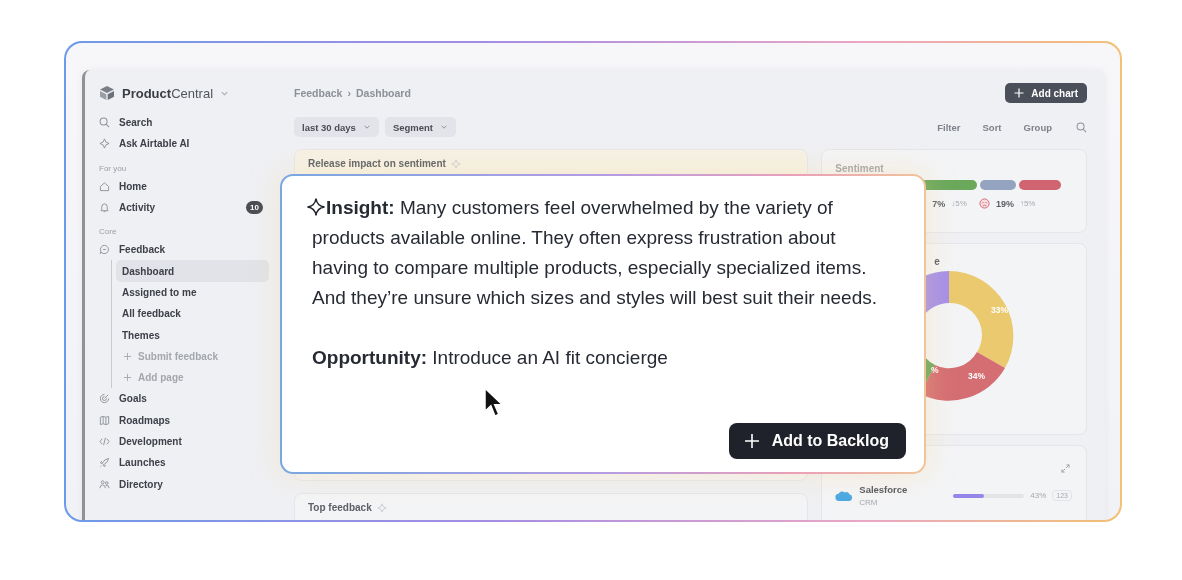 This screenshot has height=580, width=1182. What do you see at coordinates (184, 463) in the screenshot?
I see `nav-item: Launches` at bounding box center [184, 463].